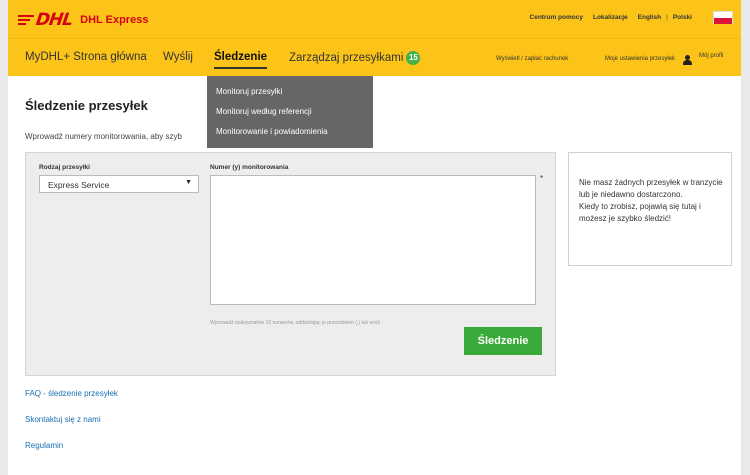 The image size is (750, 475). Describe the element at coordinates (241, 60) in the screenshot. I see `nav-tracking: Śledzenie` at that location.